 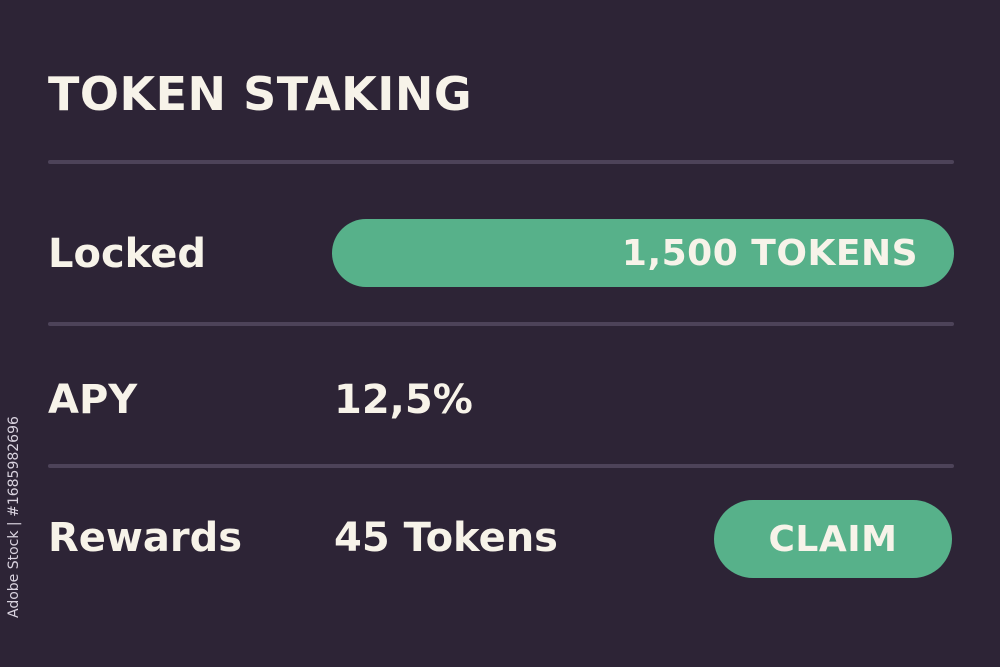 I want to click on rewards-label: Rewards, so click(x=145, y=538).